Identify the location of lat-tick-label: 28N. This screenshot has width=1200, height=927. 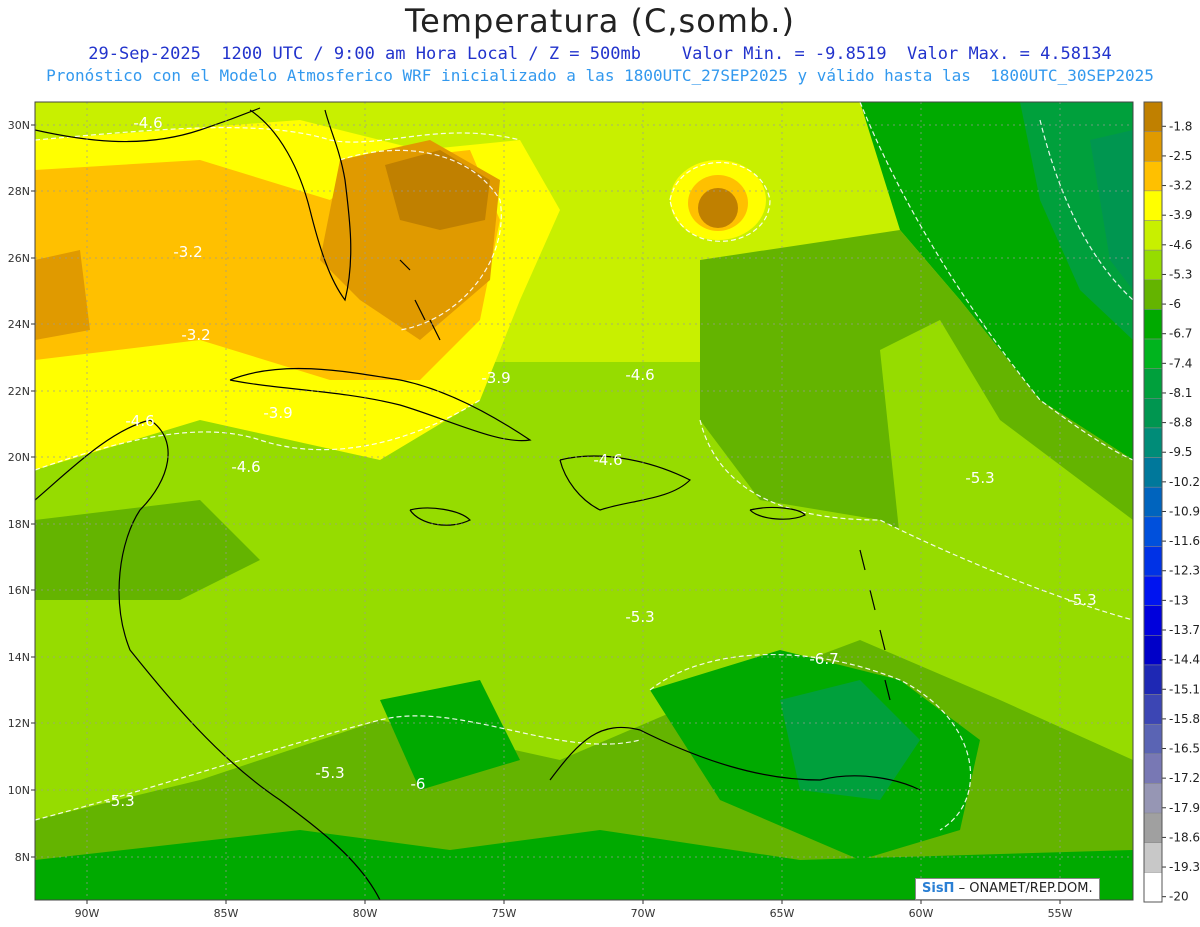
(19, 191).